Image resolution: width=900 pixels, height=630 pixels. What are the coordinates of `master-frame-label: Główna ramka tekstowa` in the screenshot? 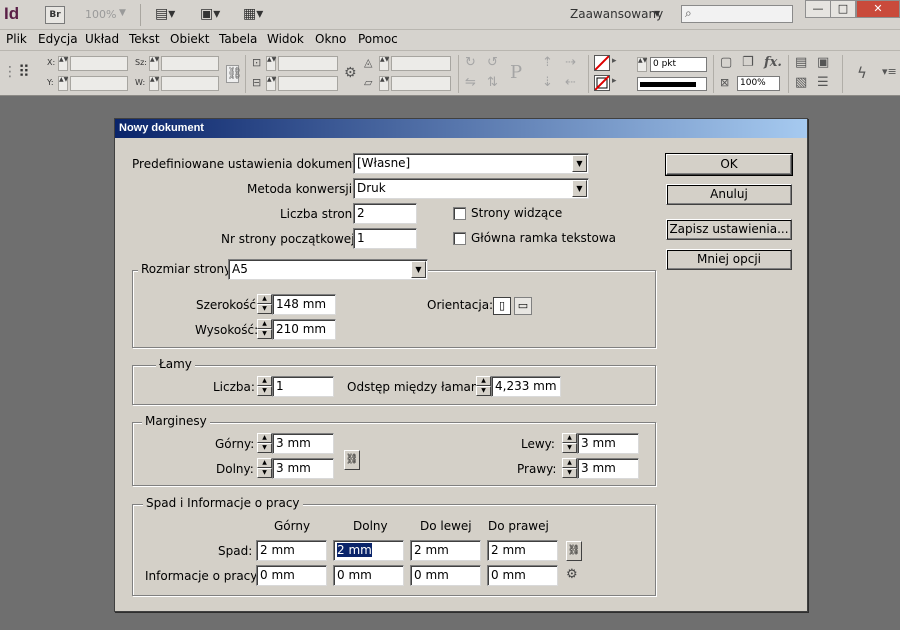 It's located at (543, 238).